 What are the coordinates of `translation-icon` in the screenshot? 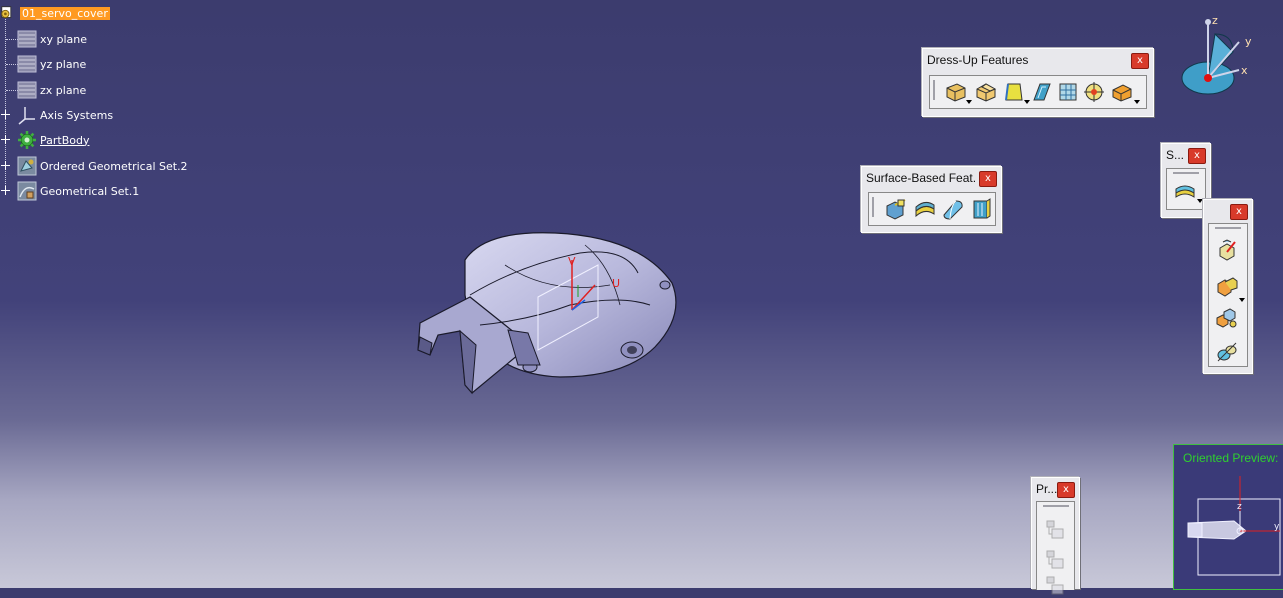 It's located at (1227, 250).